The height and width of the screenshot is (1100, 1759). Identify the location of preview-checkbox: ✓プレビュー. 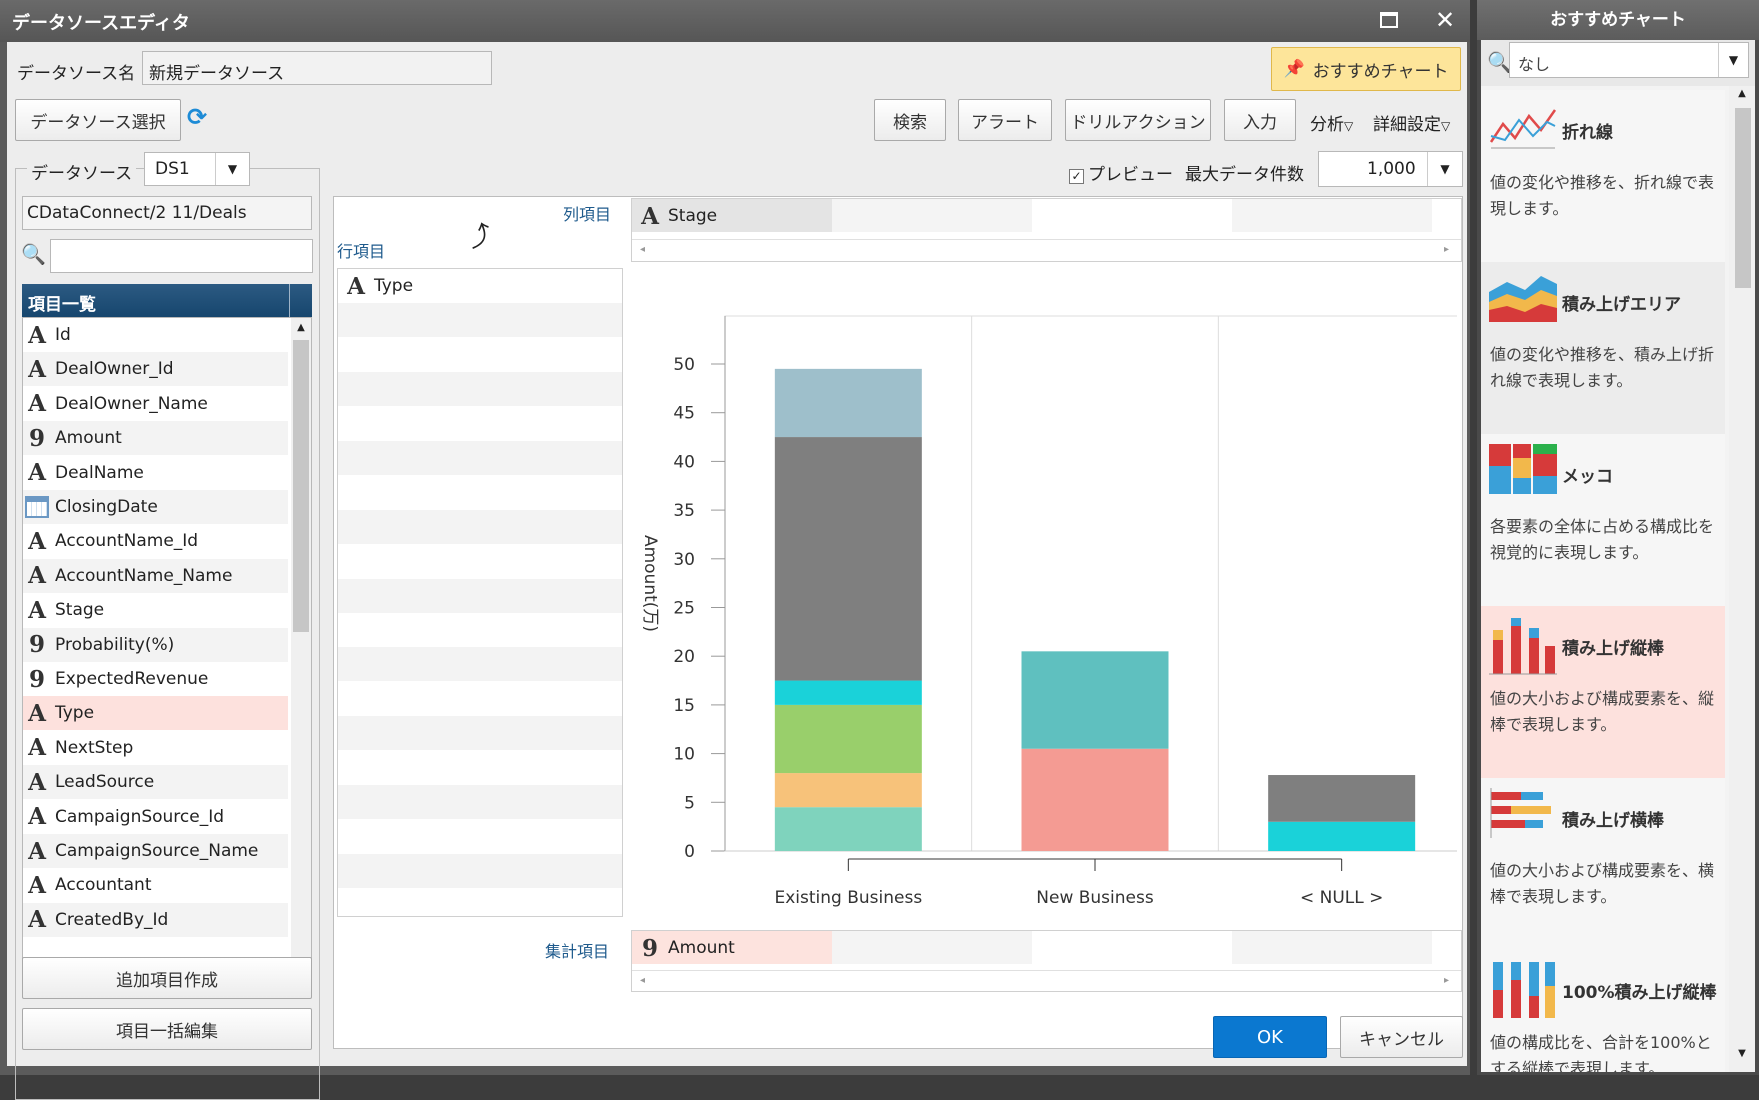
(1121, 172).